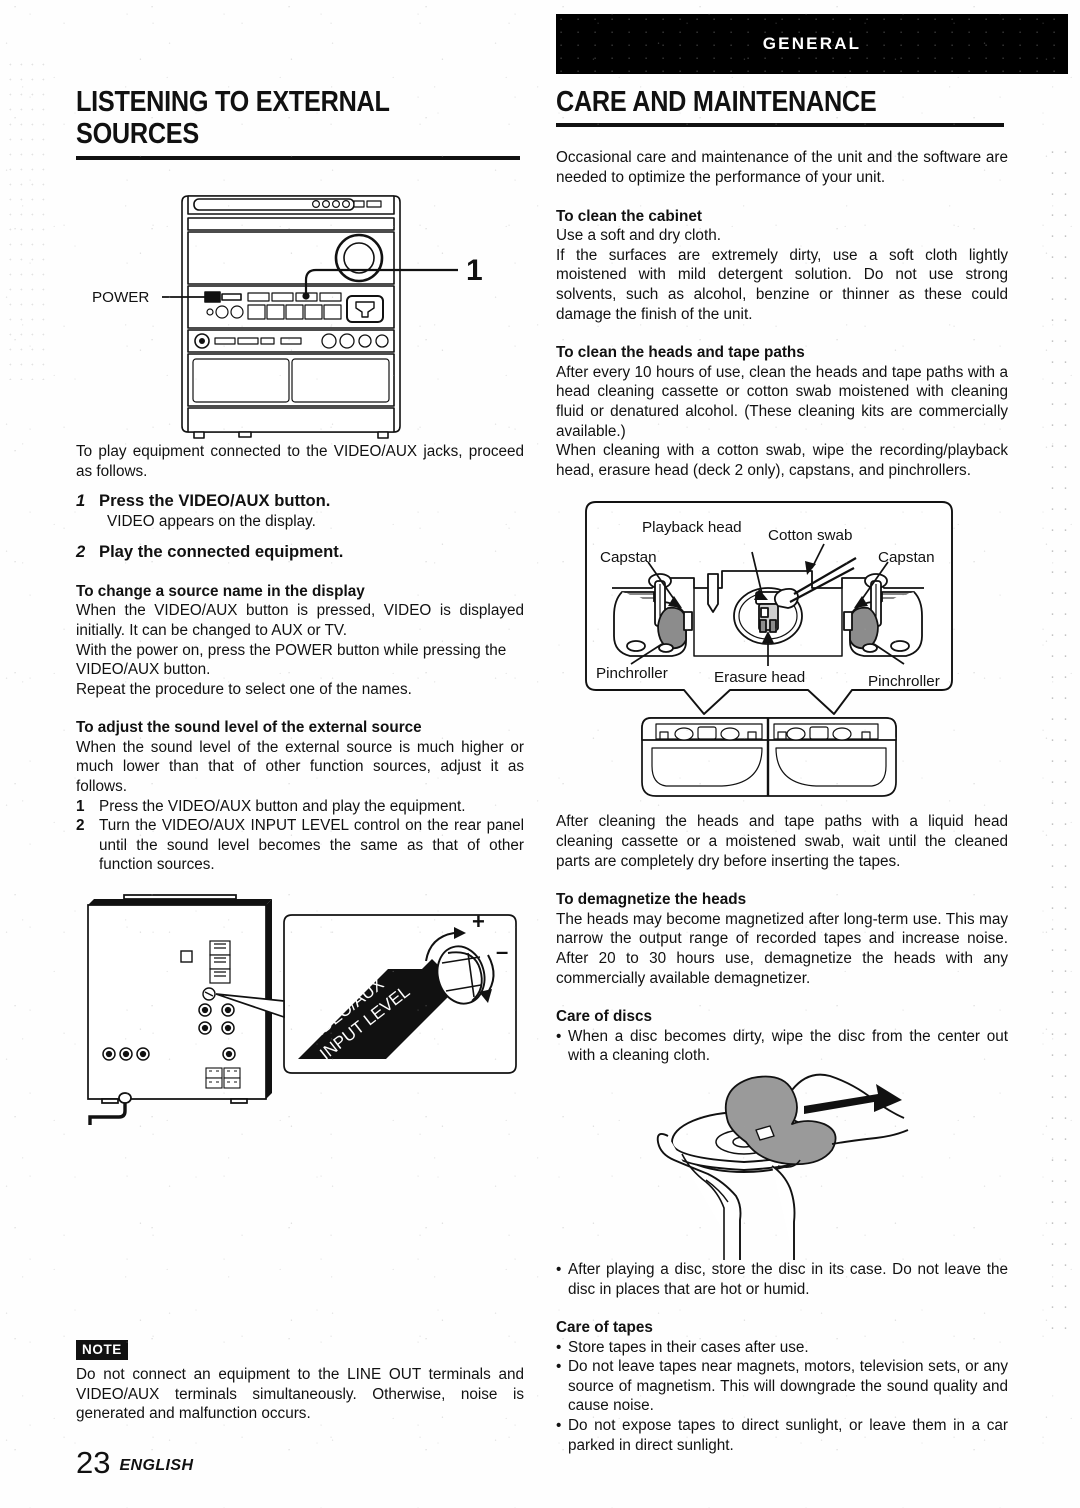 Image resolution: width=1080 pixels, height=1508 pixels. What do you see at coordinates (220, 591) in the screenshot?
I see `source-name-heading: To change a source name in the display` at bounding box center [220, 591].